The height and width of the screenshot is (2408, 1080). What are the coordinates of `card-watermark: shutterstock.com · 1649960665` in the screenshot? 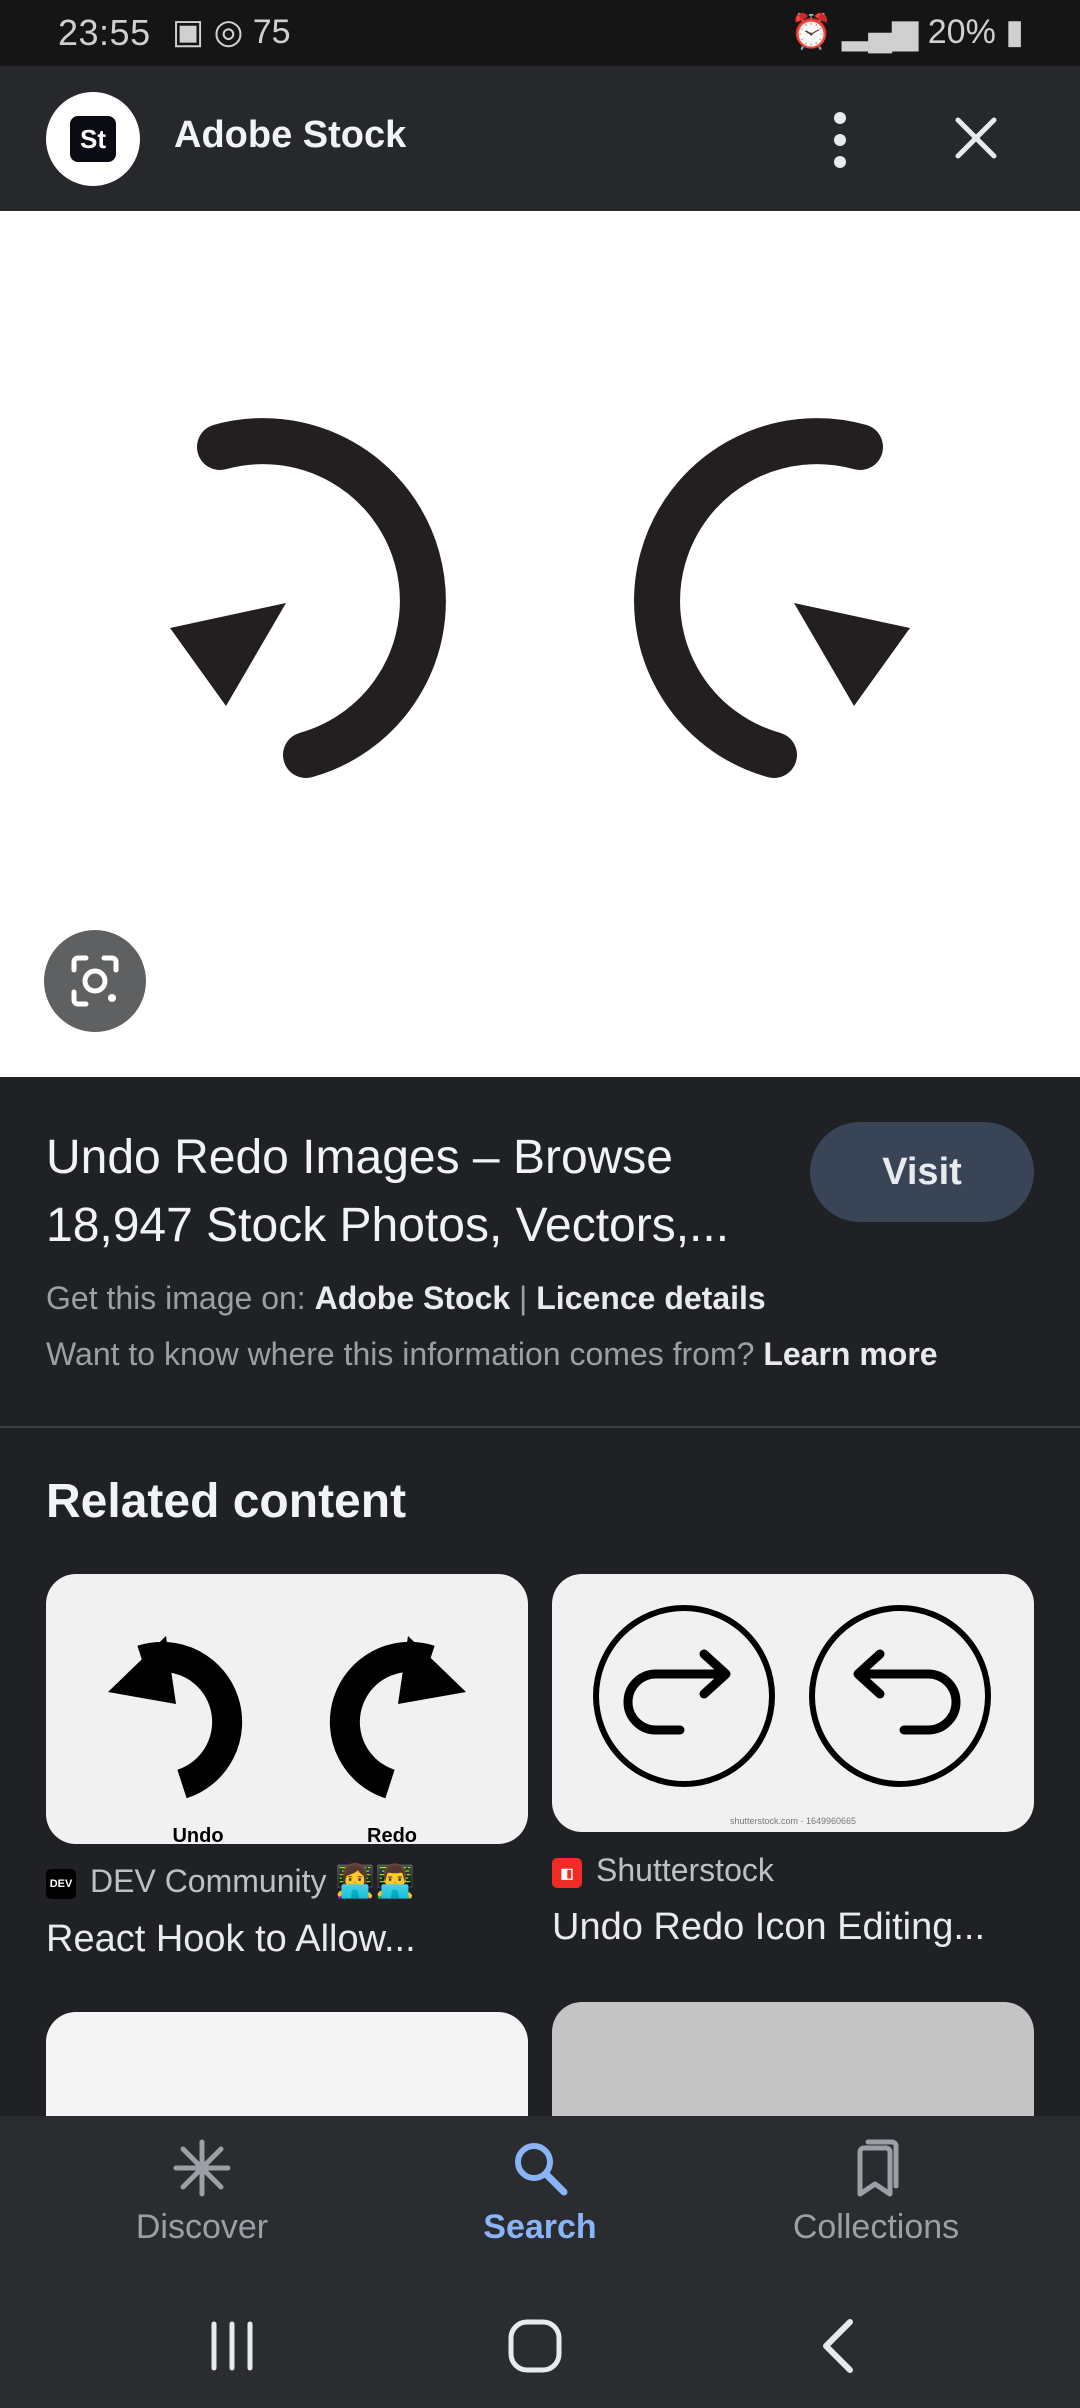 It's located at (793, 1821).